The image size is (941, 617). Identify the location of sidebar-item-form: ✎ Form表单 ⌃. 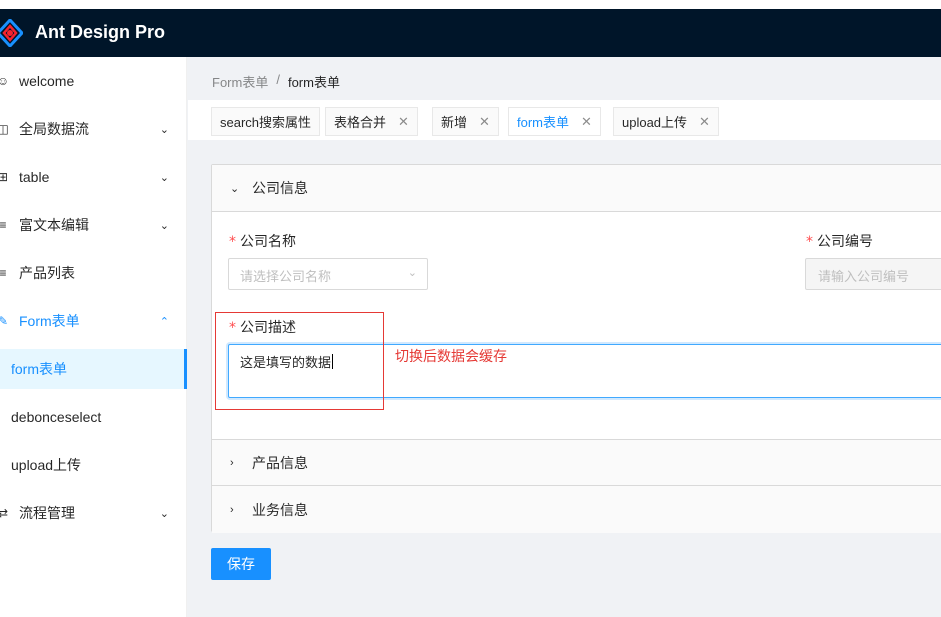
(93, 321).